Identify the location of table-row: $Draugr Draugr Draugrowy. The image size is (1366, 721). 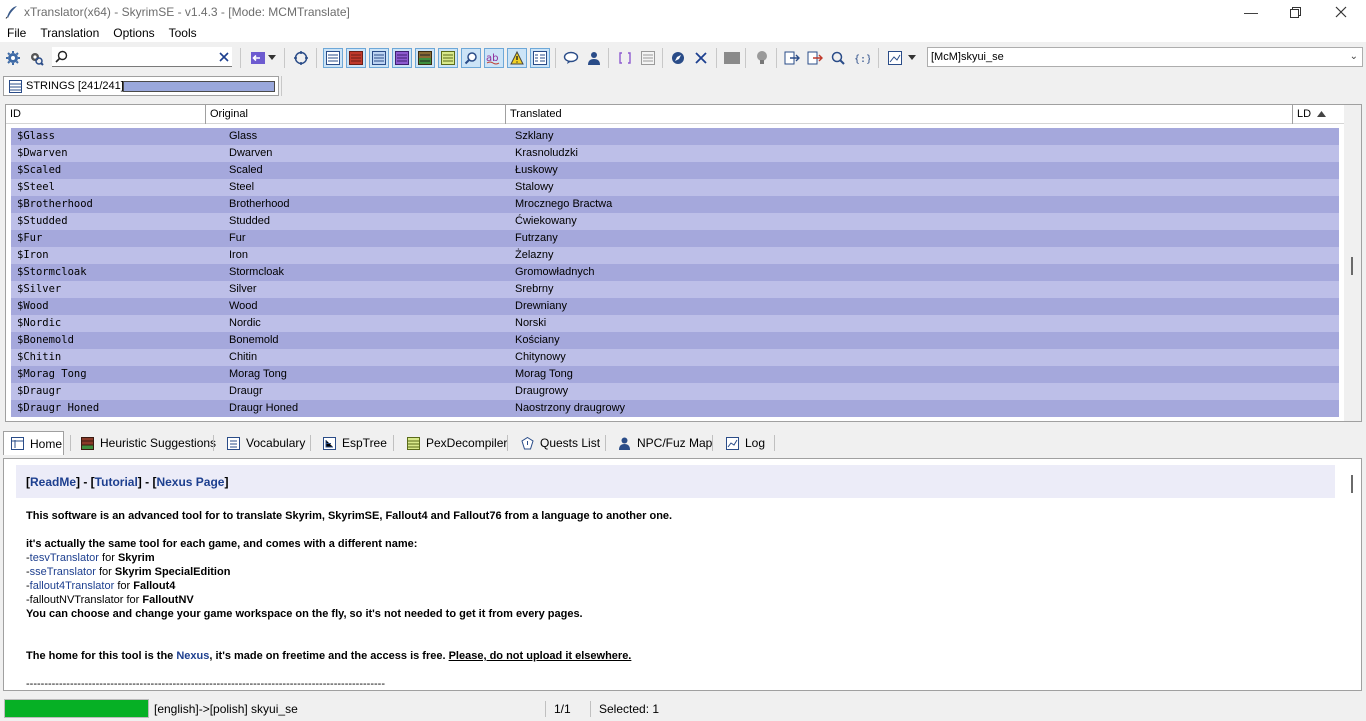
(675, 391).